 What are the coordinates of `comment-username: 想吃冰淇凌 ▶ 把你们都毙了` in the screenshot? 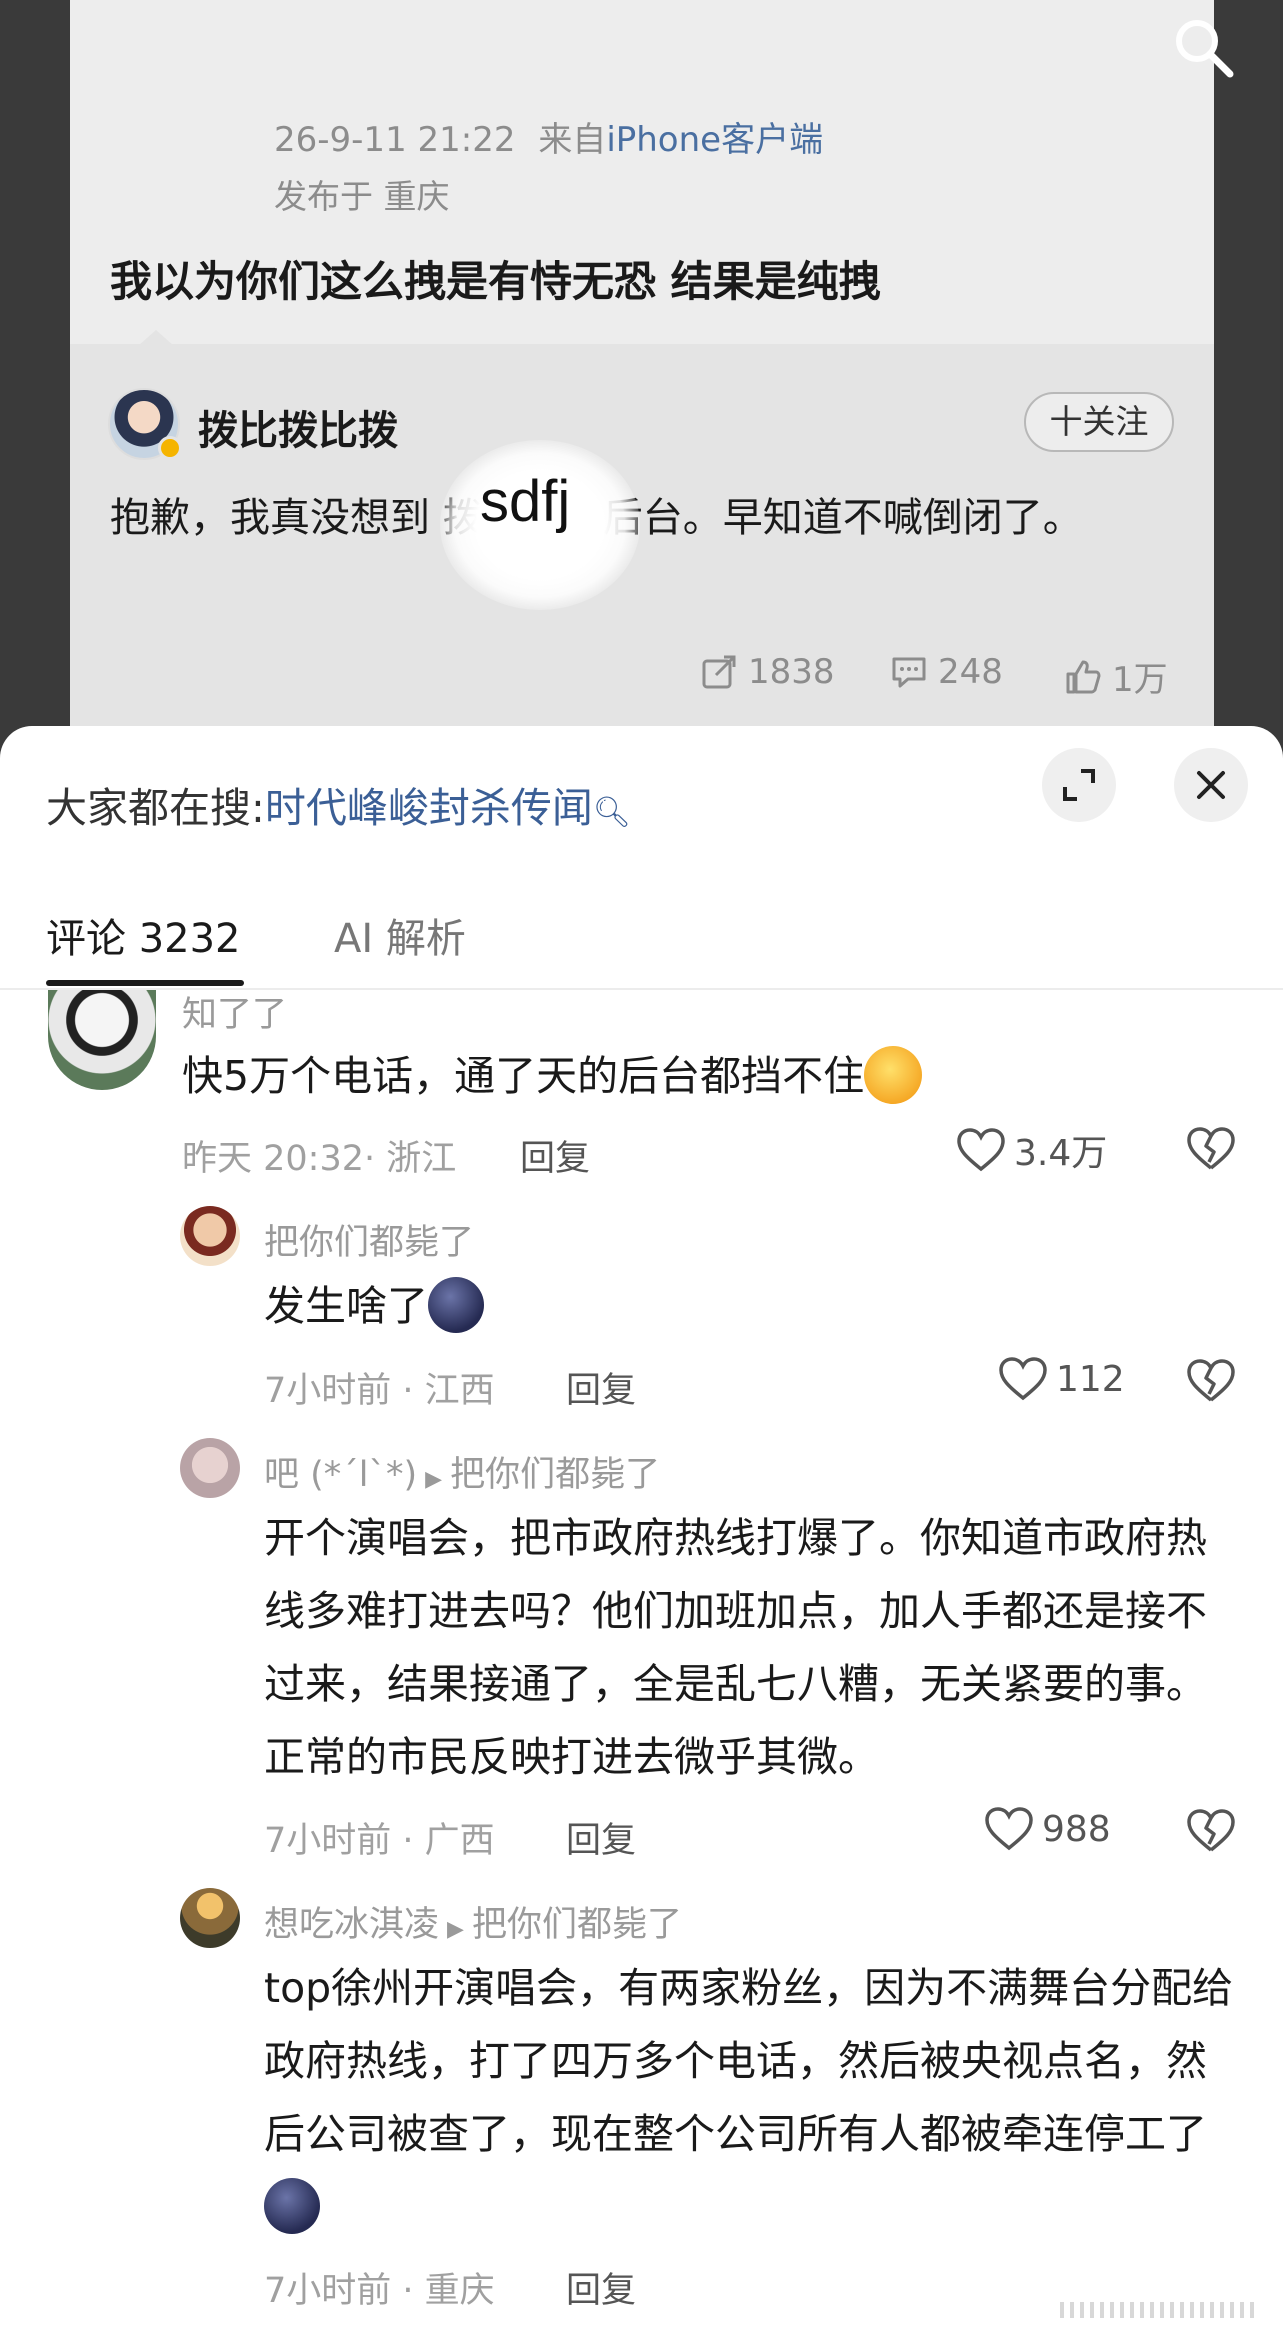 It's located at (473, 1921).